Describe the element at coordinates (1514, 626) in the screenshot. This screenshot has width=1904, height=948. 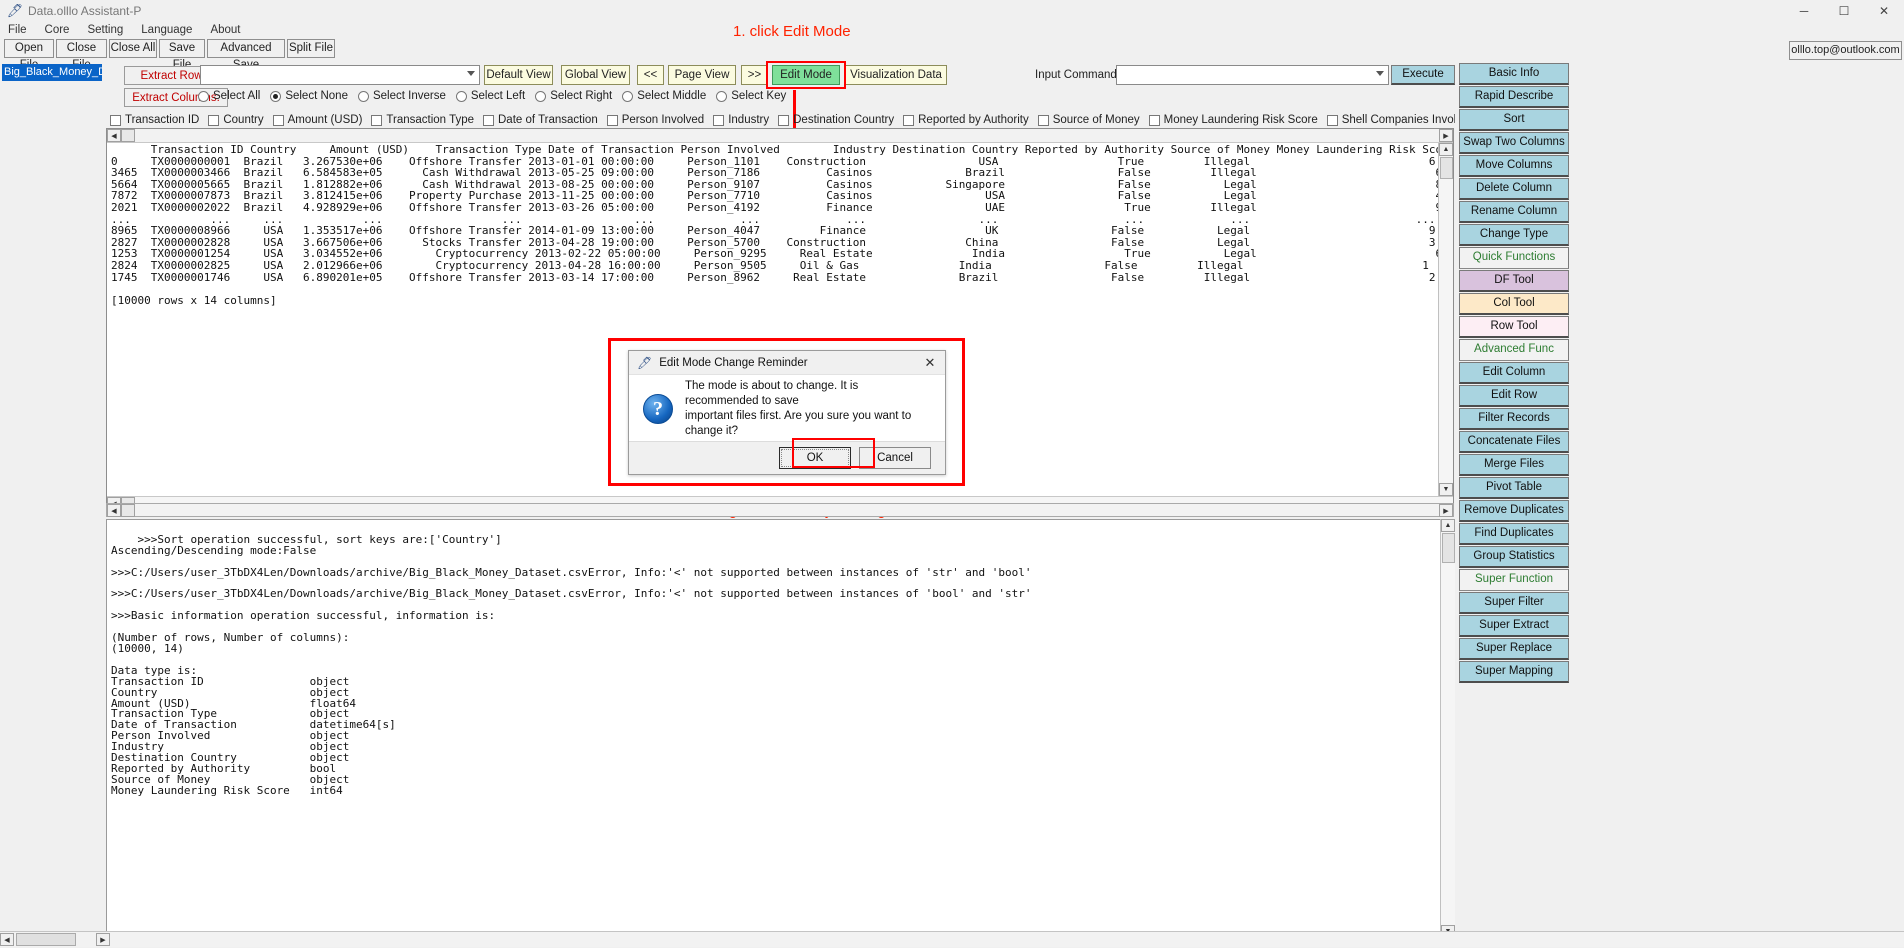
I see `sidebar-item-super-extract: Super Extract` at that location.